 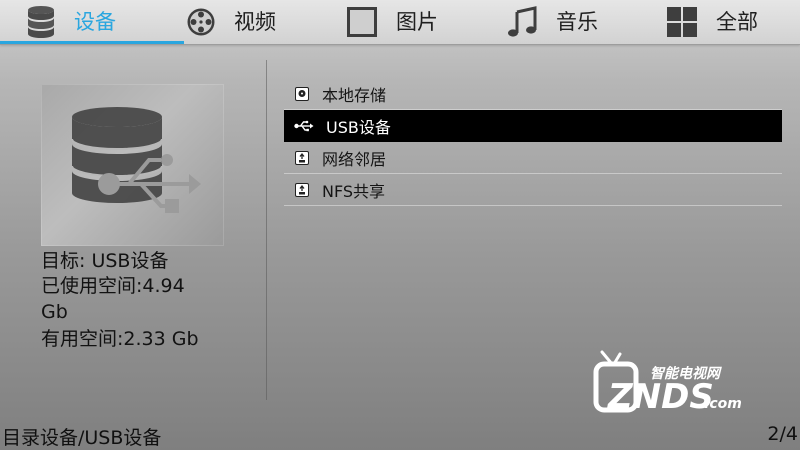 I want to click on watermark-brand: ZNDS, so click(x=660, y=397).